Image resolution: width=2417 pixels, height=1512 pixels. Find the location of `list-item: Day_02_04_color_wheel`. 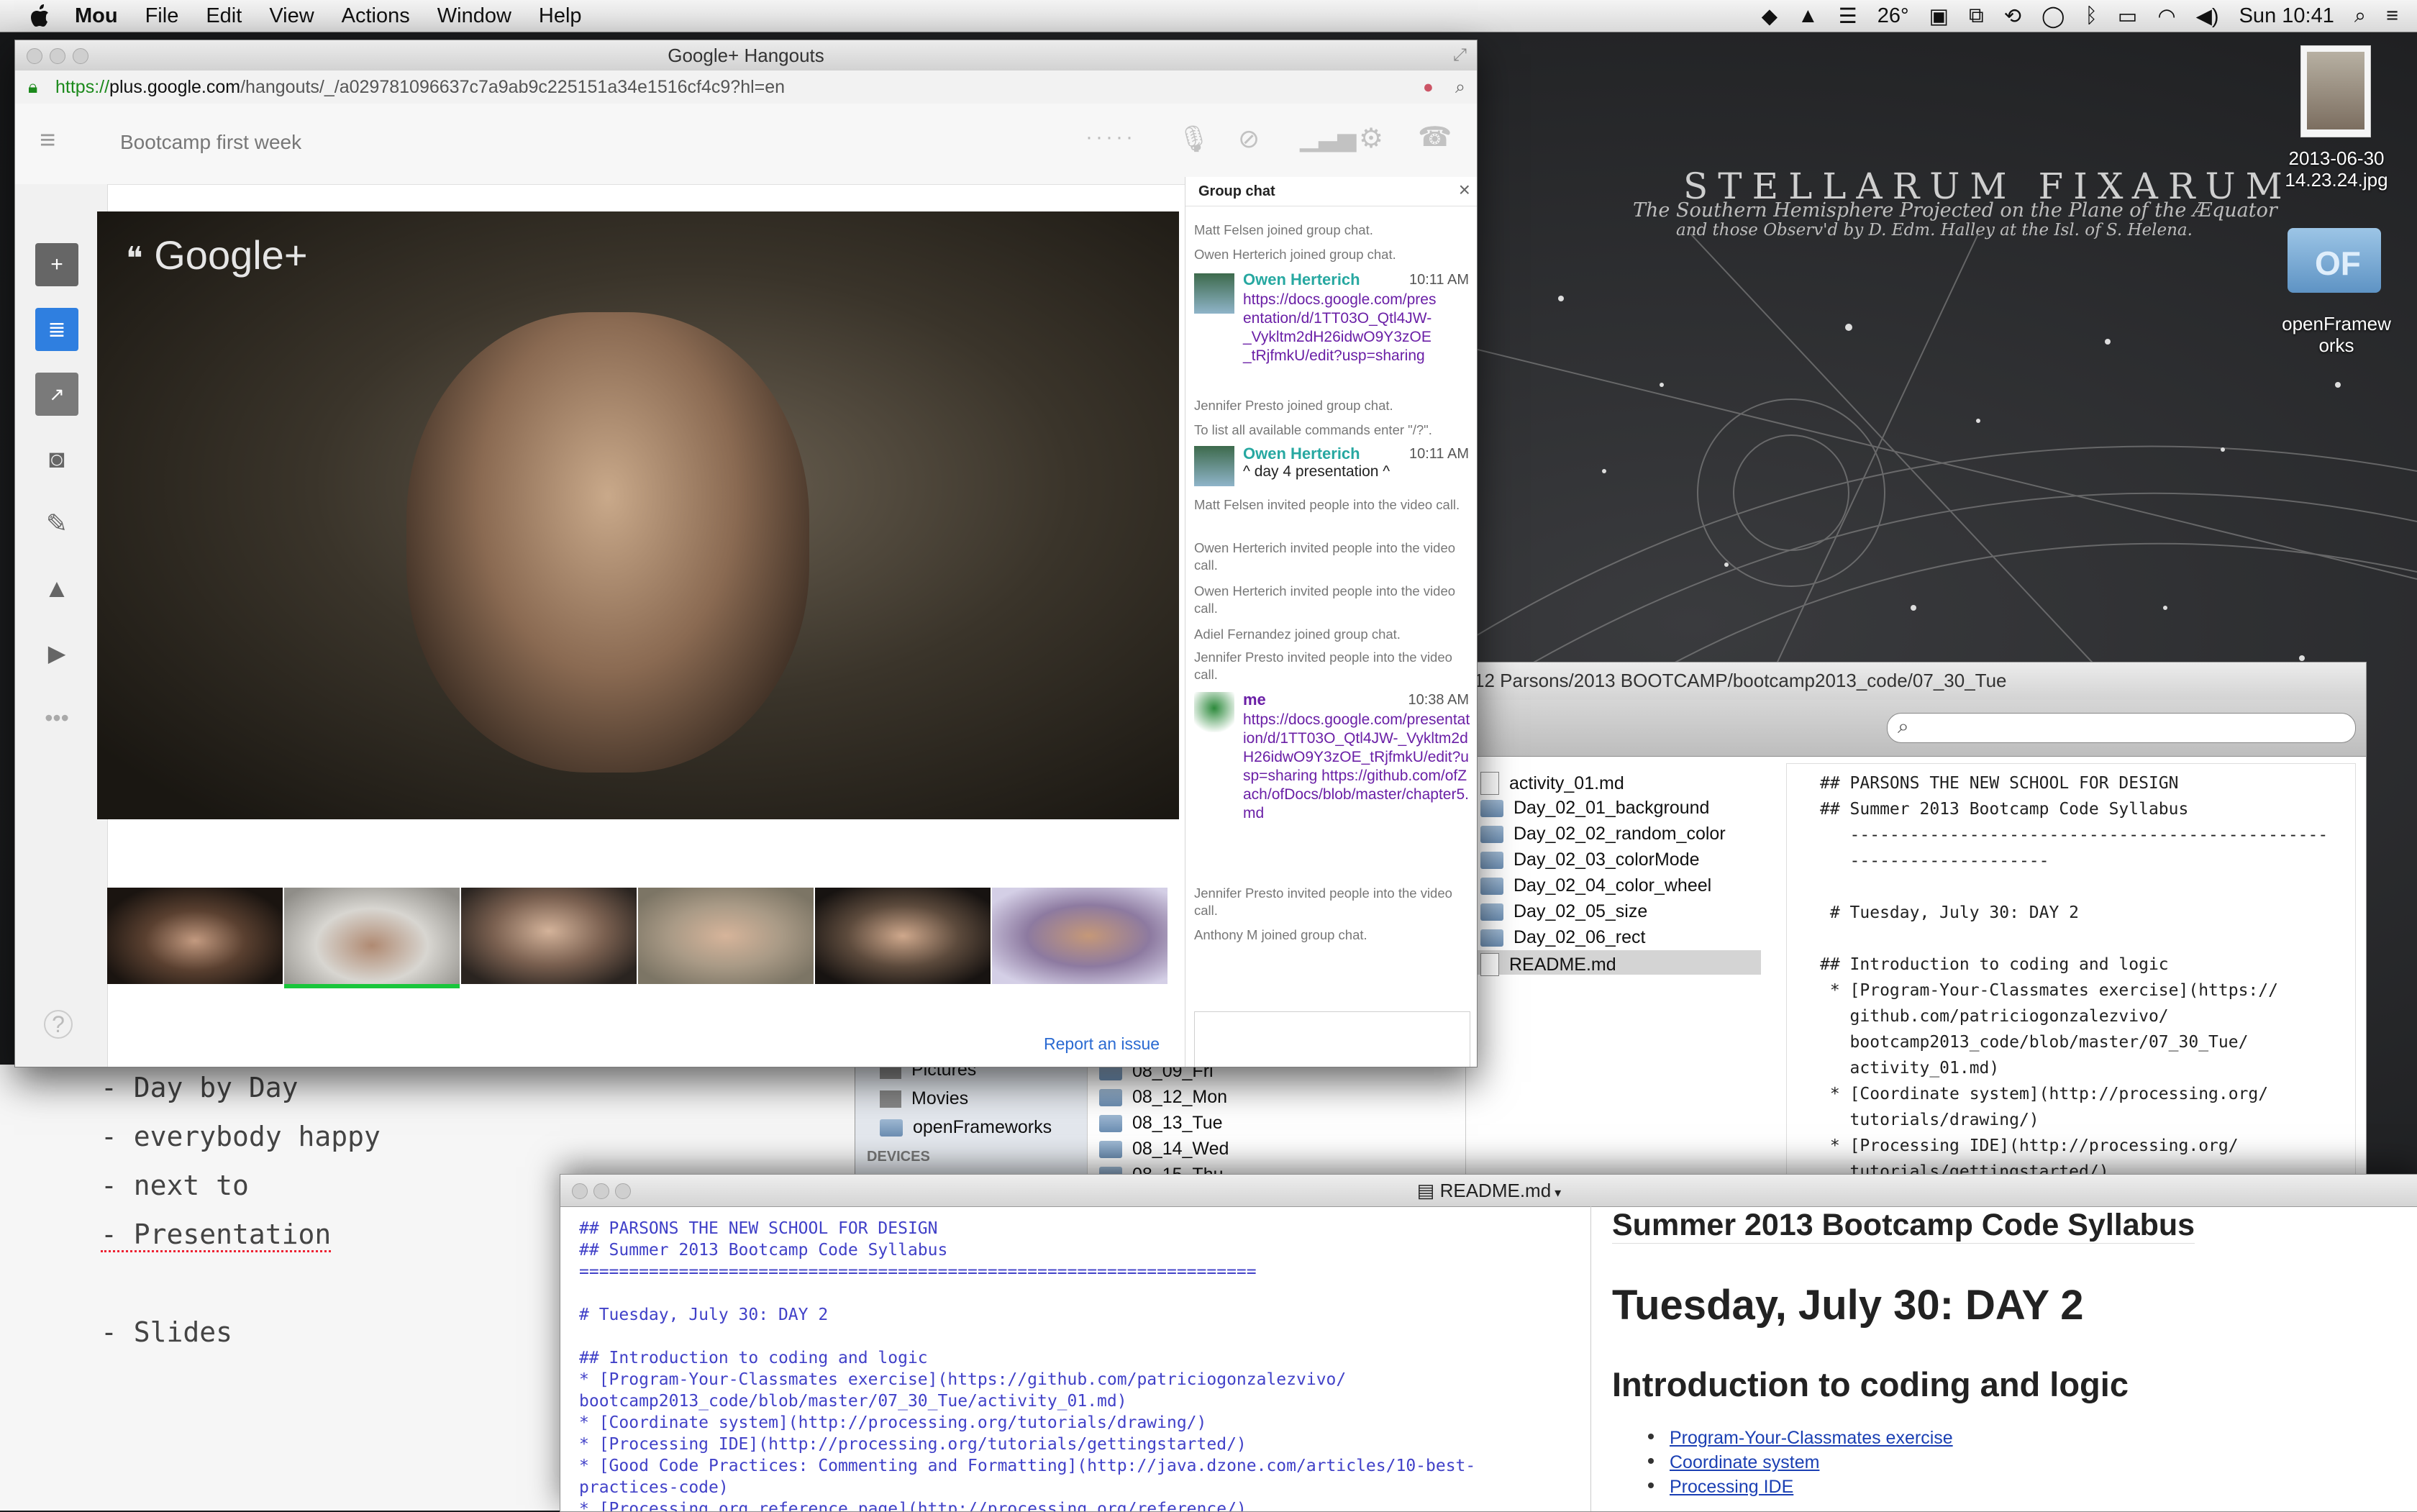

list-item: Day_02_04_color_wheel is located at coordinates (1596, 885).